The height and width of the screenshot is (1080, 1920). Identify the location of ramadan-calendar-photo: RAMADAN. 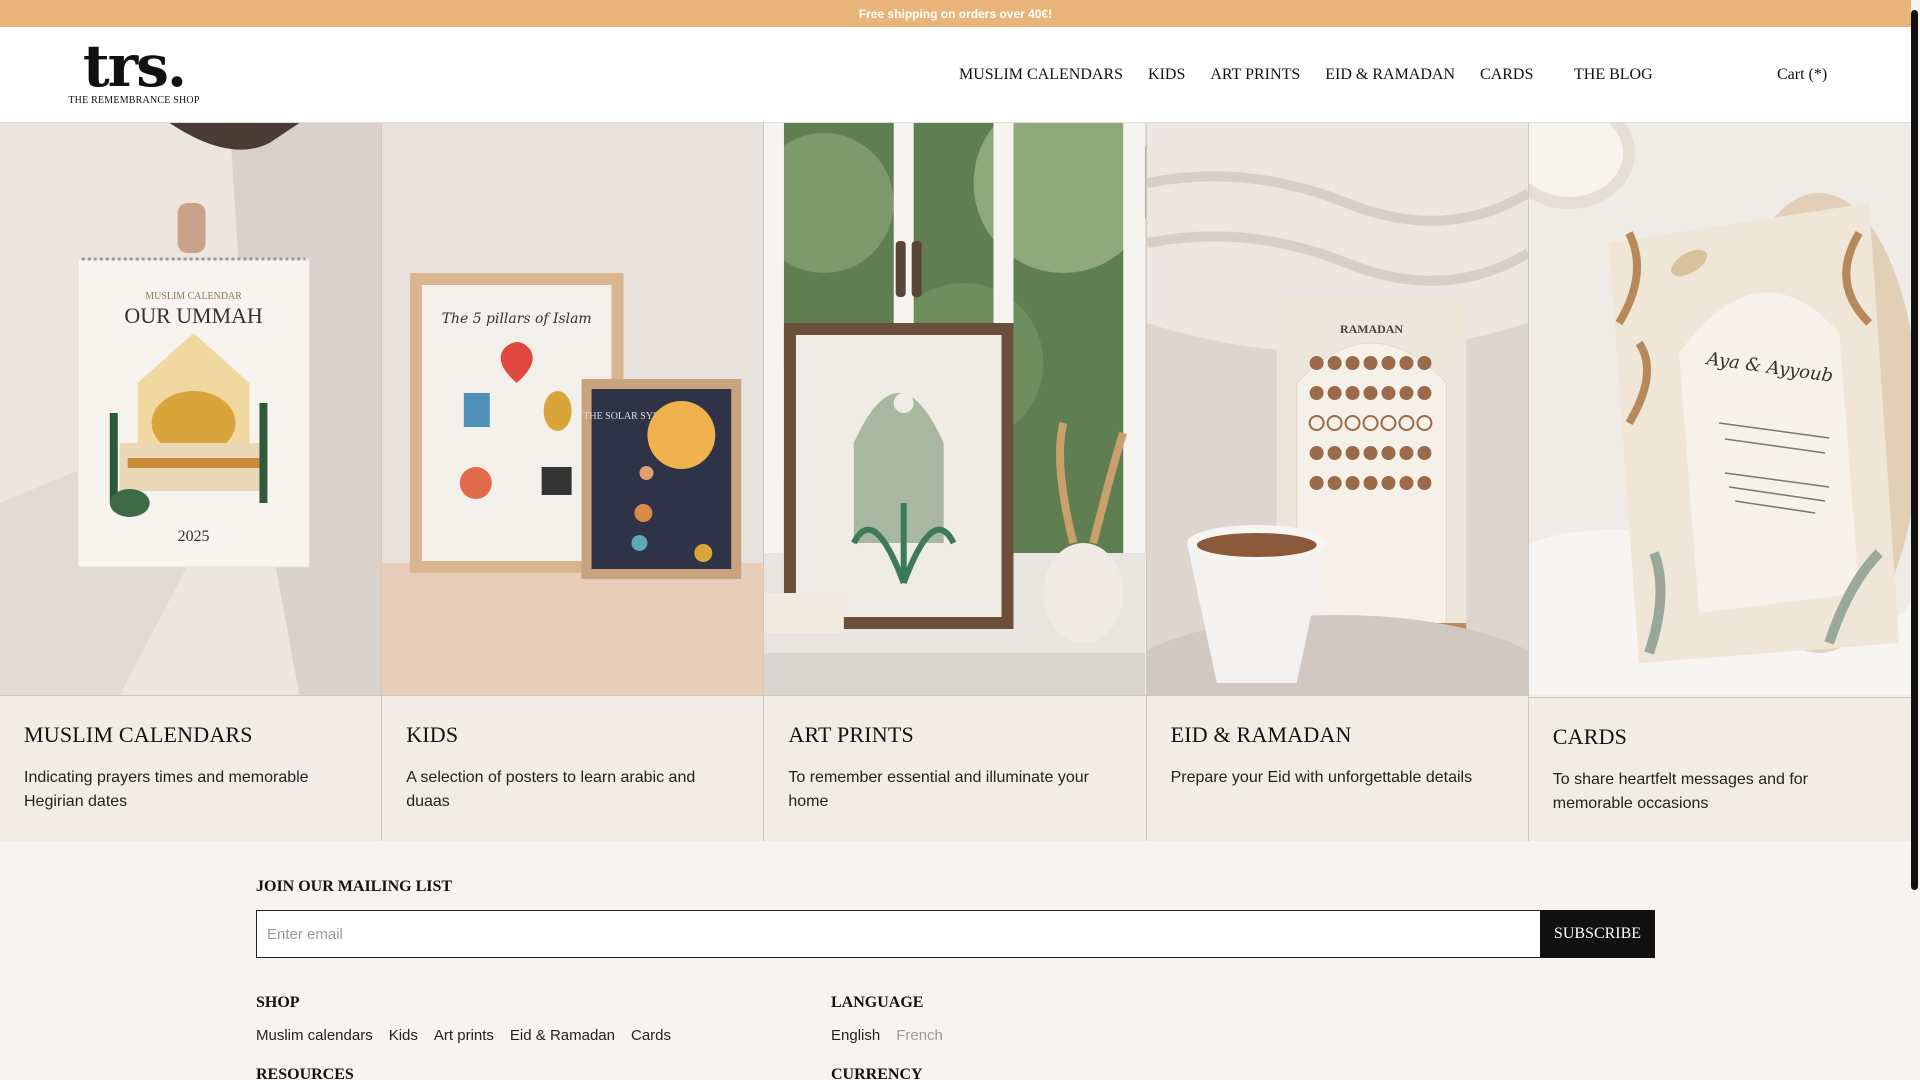
(1337, 409).